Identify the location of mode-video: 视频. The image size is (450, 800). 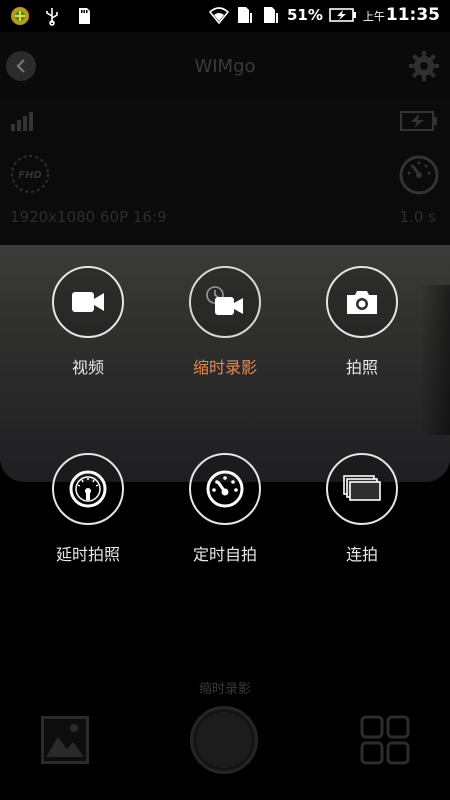
(88, 322).